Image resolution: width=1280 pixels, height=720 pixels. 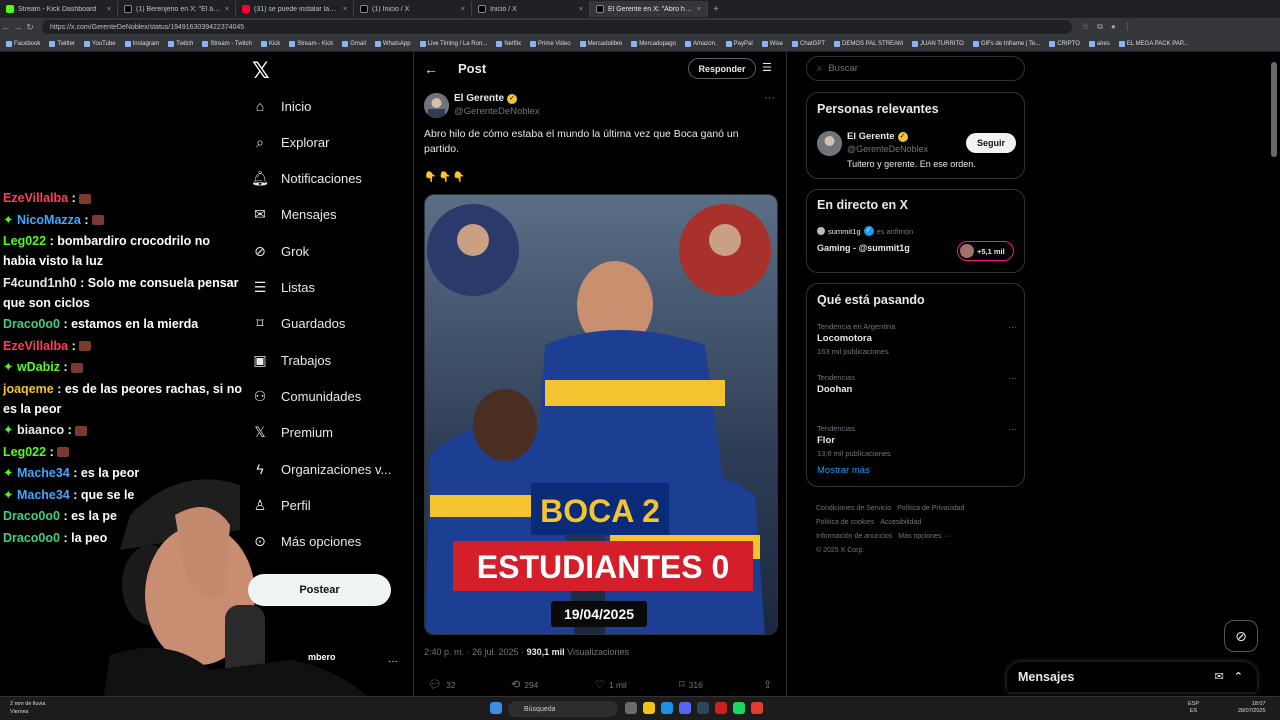 What do you see at coordinates (1113, 27) in the screenshot?
I see `profile-avatar-icon: ●` at bounding box center [1113, 27].